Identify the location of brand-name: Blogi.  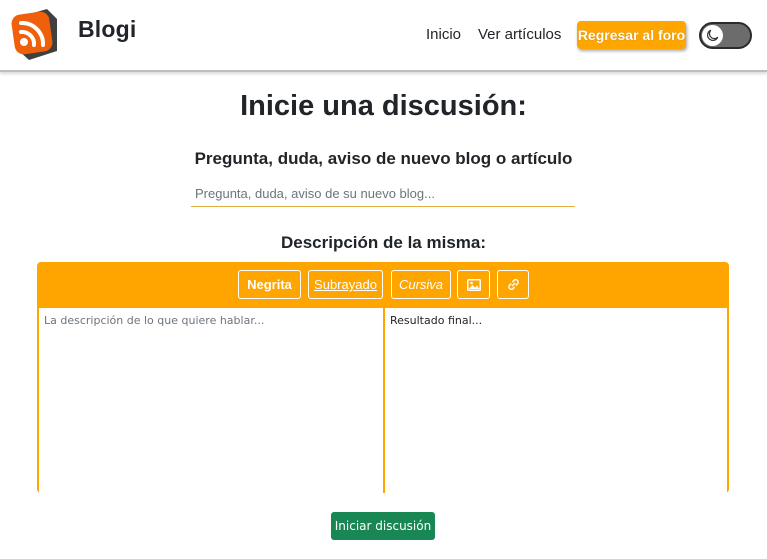
(107, 29).